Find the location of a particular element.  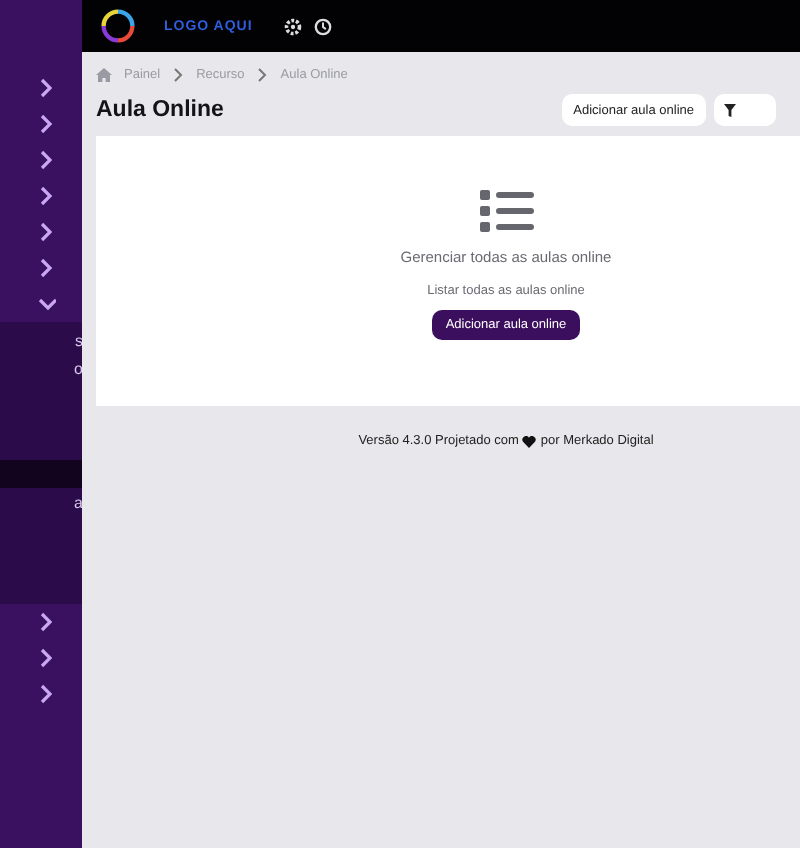

list-icon is located at coordinates (506, 211).